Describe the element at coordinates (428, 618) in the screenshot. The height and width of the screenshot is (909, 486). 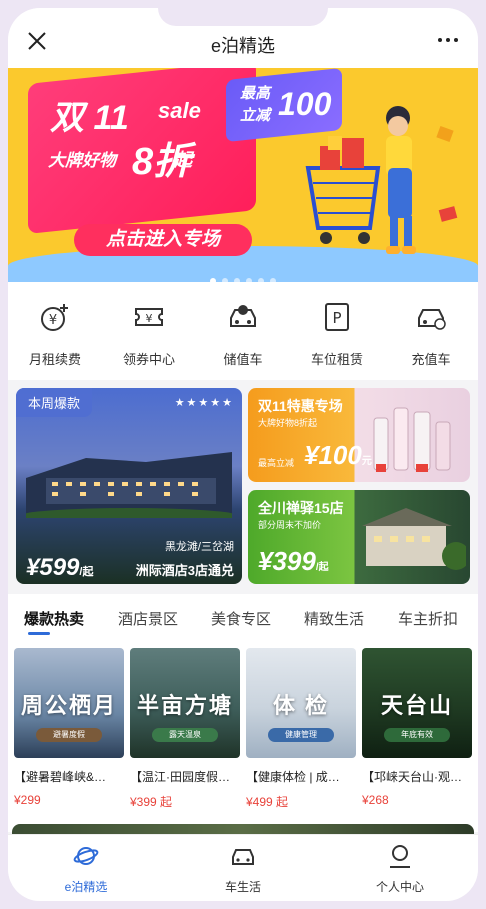
I see `tab-car-owner-discount: 车主折扣` at that location.